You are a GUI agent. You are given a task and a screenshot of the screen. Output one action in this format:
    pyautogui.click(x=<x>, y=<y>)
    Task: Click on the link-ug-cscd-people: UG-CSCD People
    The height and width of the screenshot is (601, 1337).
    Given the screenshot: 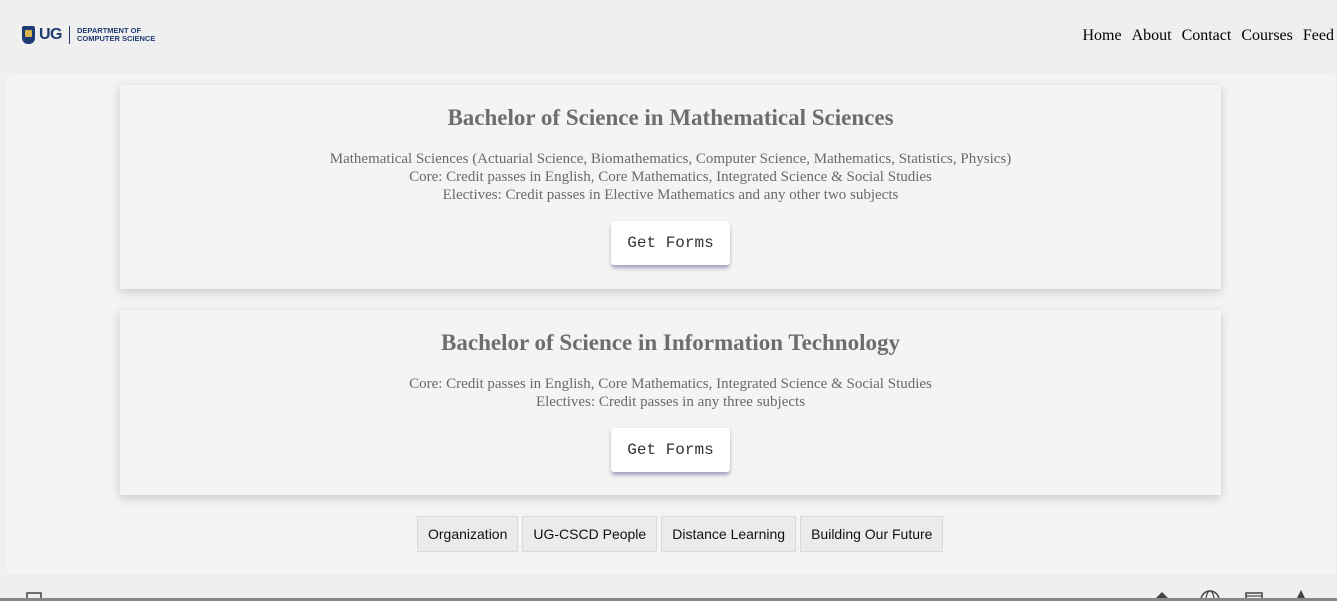 What is the action you would take?
    pyautogui.click(x=590, y=534)
    